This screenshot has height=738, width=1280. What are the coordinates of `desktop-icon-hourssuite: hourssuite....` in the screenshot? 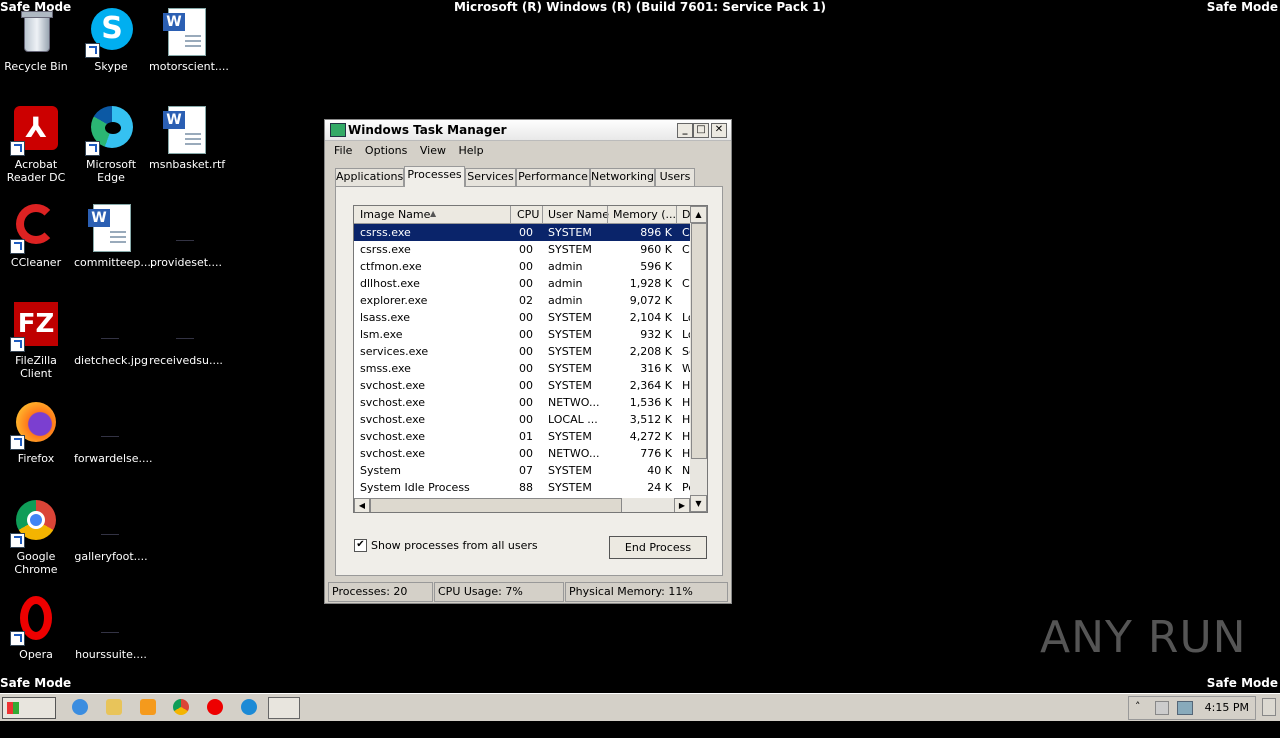 It's located at (111, 628).